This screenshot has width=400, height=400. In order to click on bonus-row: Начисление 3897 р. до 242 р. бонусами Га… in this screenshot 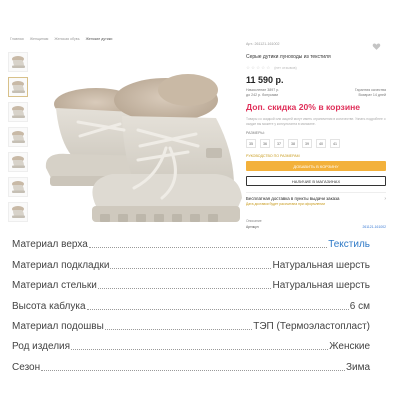, I will do `click(316, 94)`.